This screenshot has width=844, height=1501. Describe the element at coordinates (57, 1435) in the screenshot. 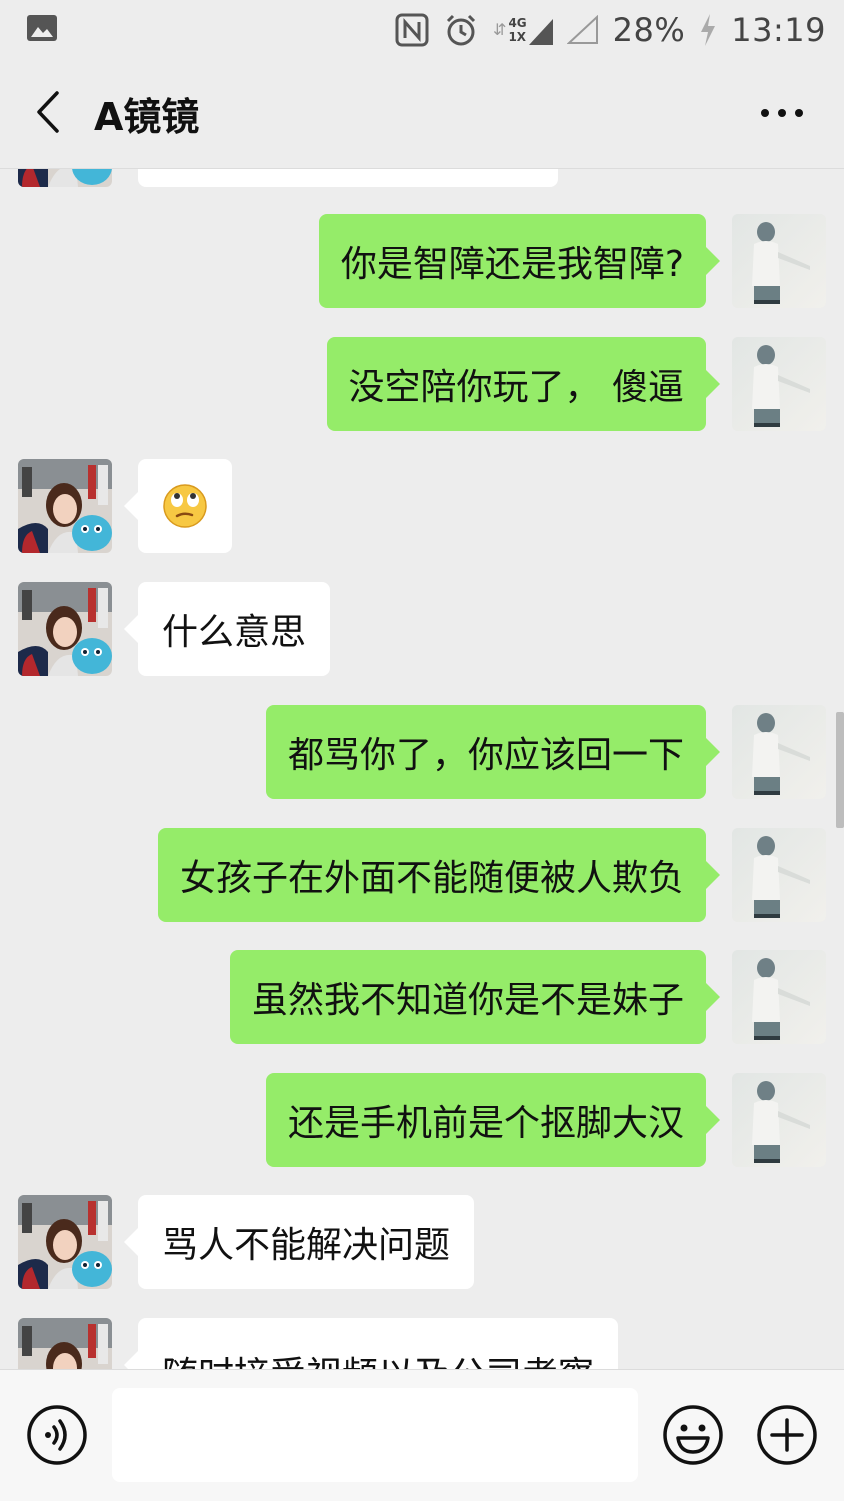

I see `voice-input-button` at that location.